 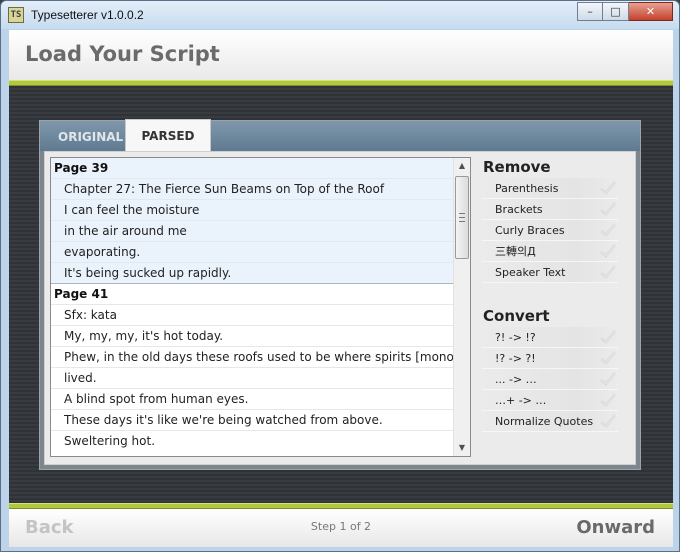 I want to click on list-item: I can feel the moisture, so click(x=253, y=209).